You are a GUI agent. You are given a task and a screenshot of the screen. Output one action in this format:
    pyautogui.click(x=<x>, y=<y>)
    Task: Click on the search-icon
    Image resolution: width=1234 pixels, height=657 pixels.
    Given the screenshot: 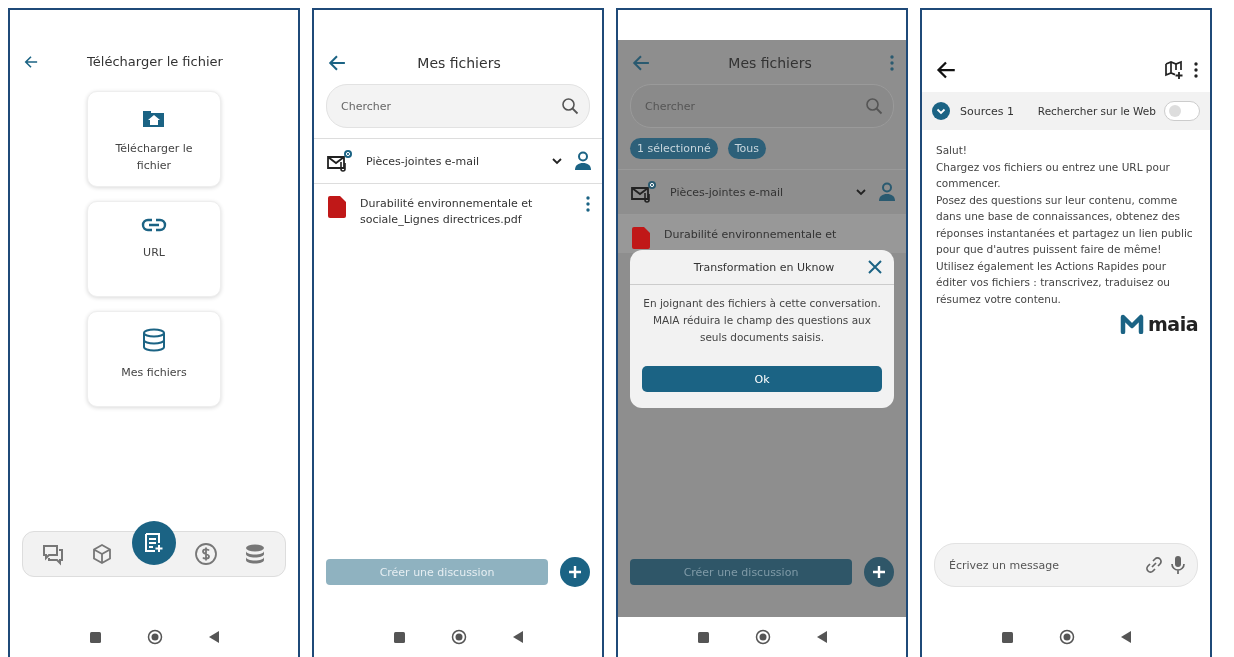 What is the action you would take?
    pyautogui.click(x=570, y=106)
    